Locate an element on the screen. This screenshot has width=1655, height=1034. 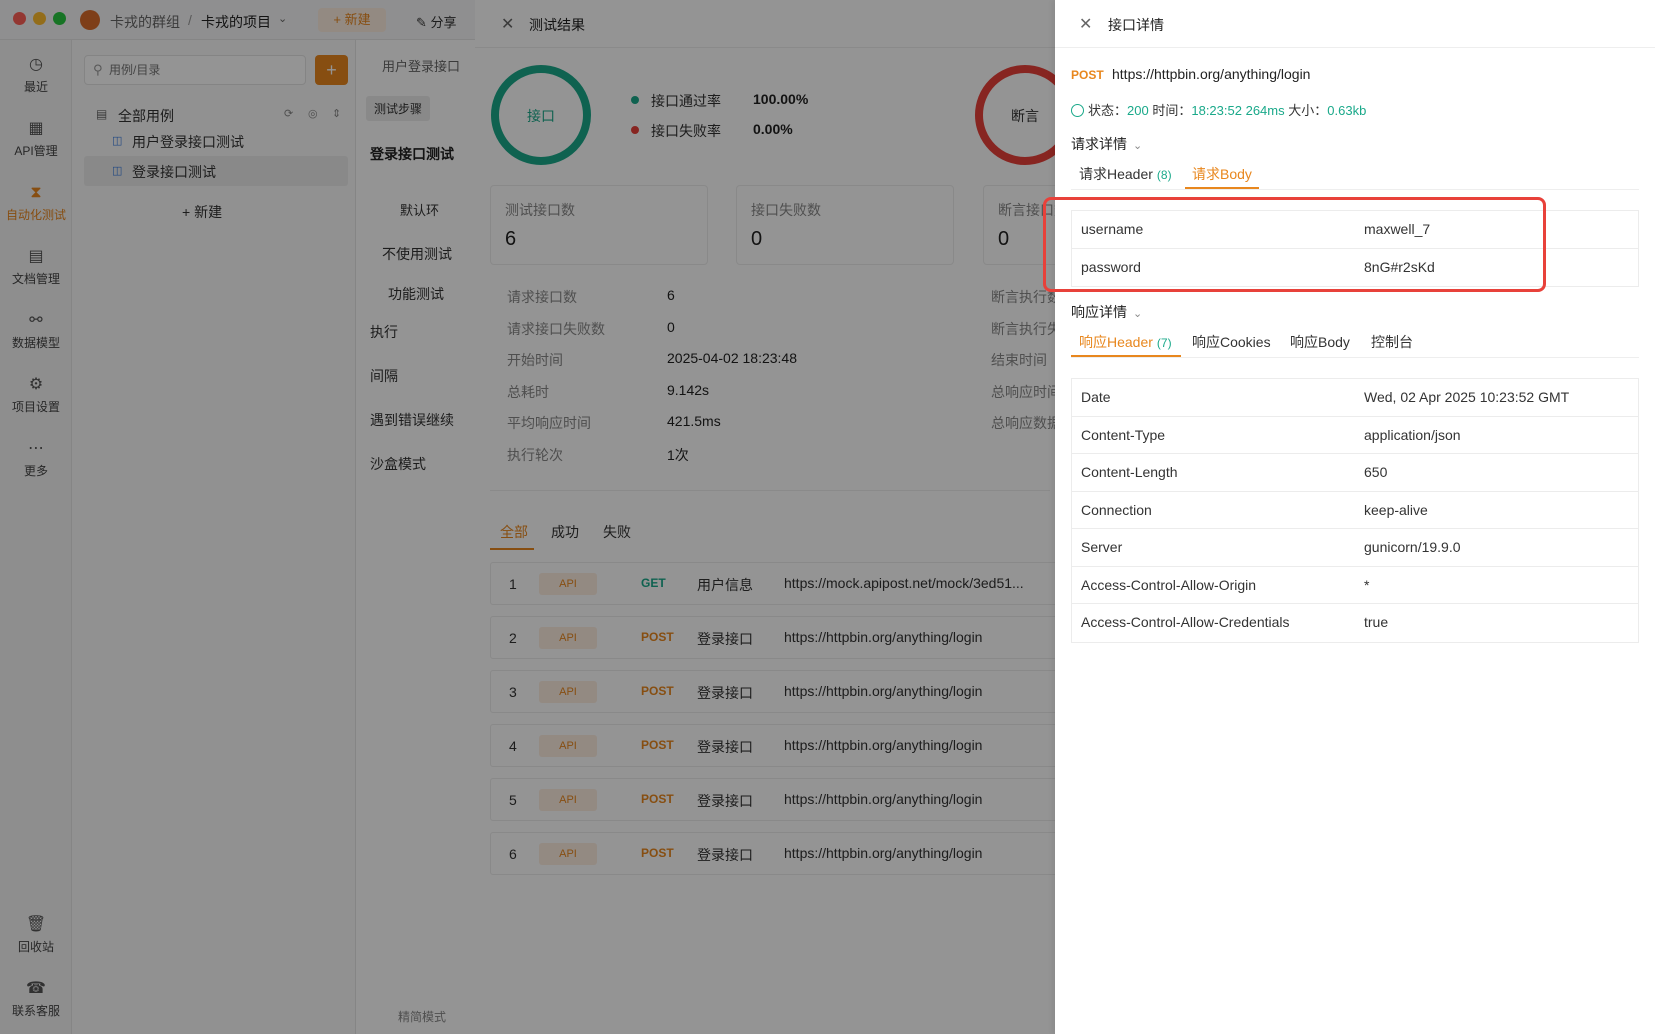
response-section-title: 响应详情 ⌄ is located at coordinates (1106, 312).